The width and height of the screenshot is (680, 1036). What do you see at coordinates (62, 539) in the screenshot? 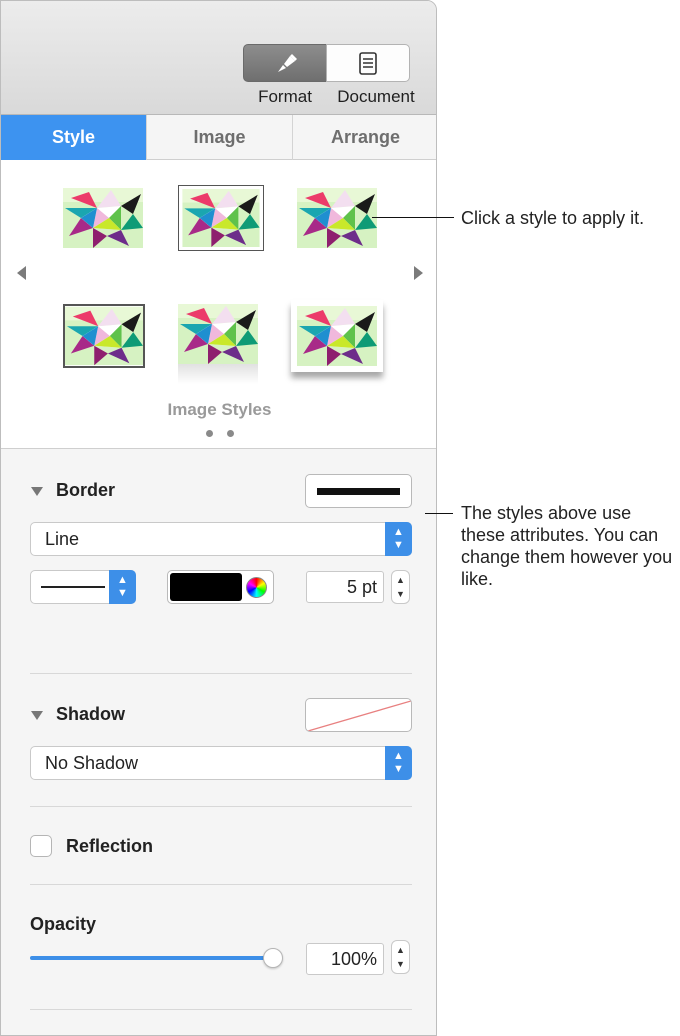
I see `border-type-value: Line` at bounding box center [62, 539].